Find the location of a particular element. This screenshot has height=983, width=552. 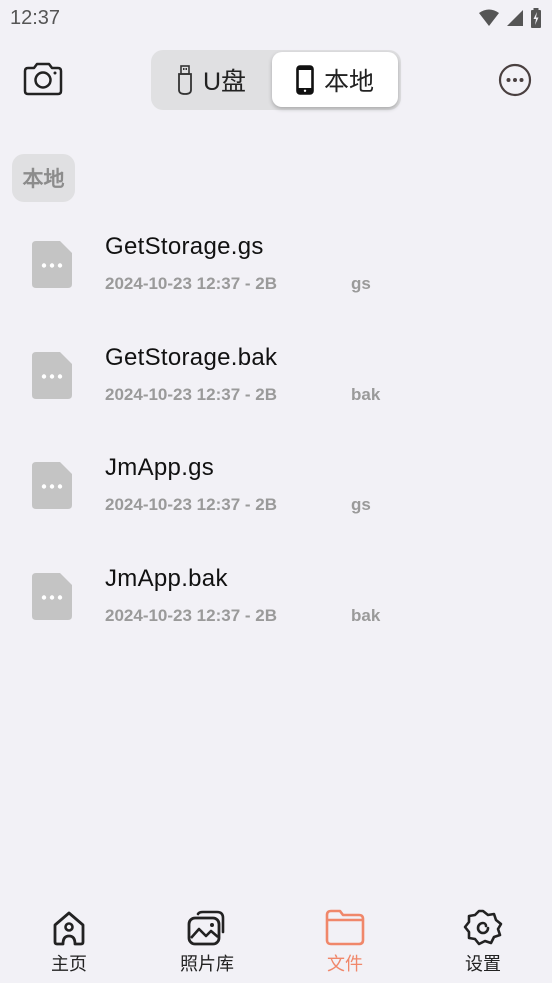

segment-usb-label: U盘 is located at coordinates (224, 82).